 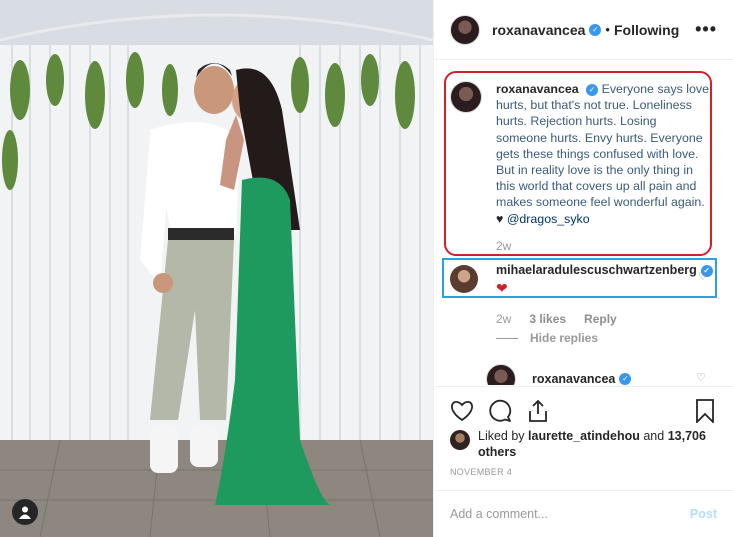 I want to click on tagged-users-button, so click(x=25, y=512).